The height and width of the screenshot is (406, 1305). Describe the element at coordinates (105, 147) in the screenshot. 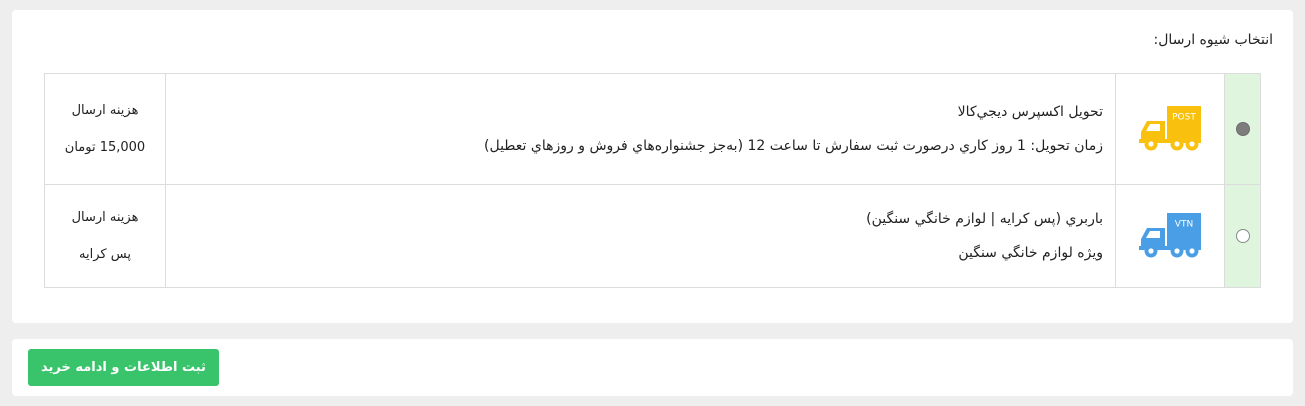

I see `shipping-cost-value: 15,000 تومان` at that location.